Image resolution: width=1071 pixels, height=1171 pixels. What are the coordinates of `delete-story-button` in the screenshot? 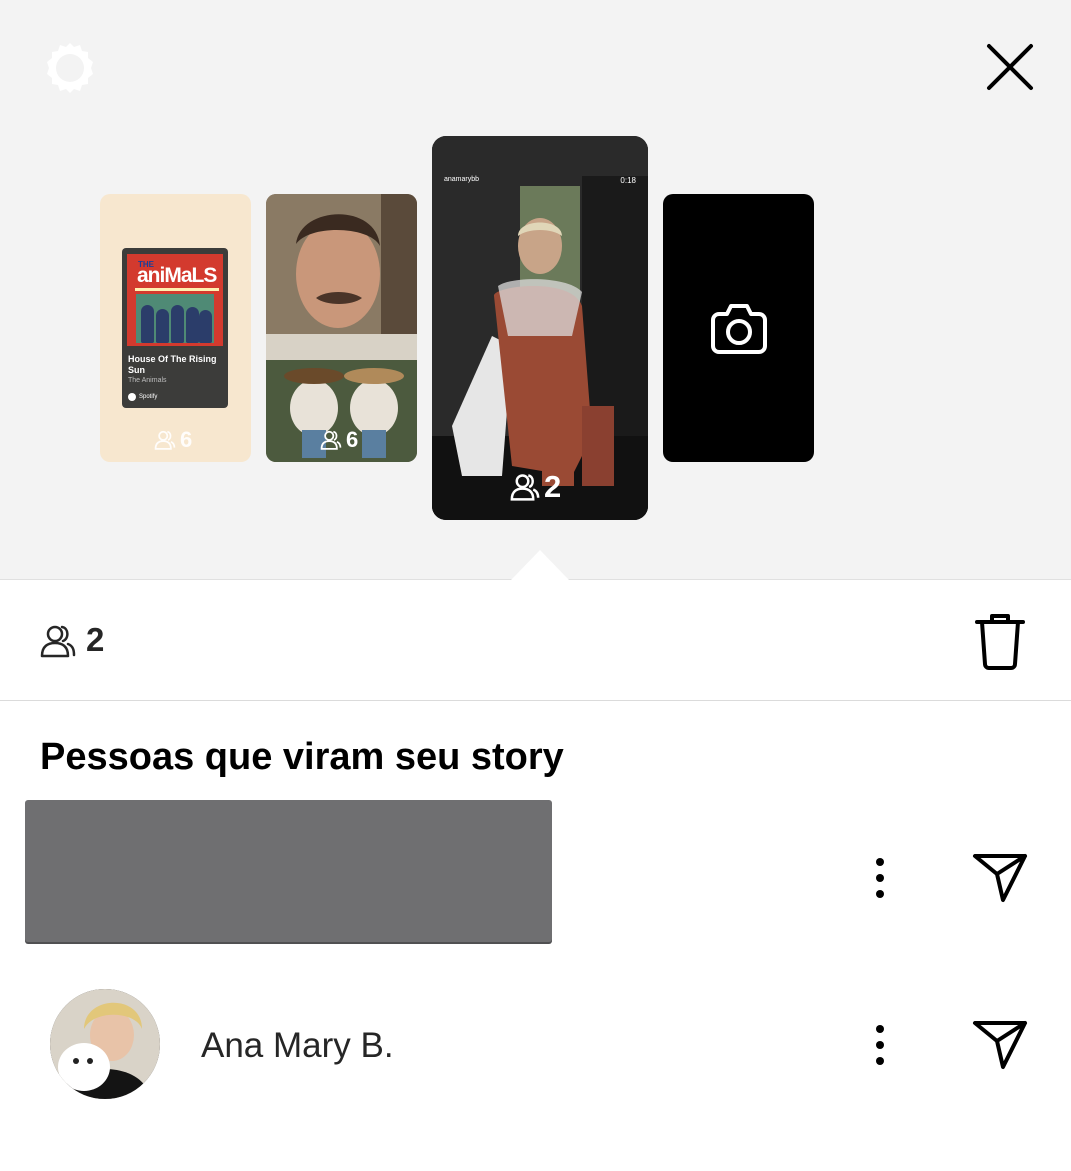 It's located at (1000, 641).